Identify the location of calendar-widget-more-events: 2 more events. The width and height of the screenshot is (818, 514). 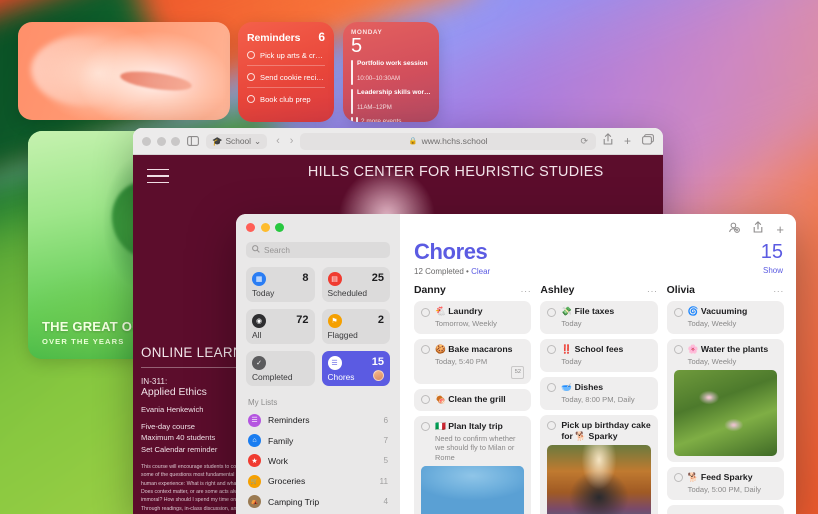
(391, 119).